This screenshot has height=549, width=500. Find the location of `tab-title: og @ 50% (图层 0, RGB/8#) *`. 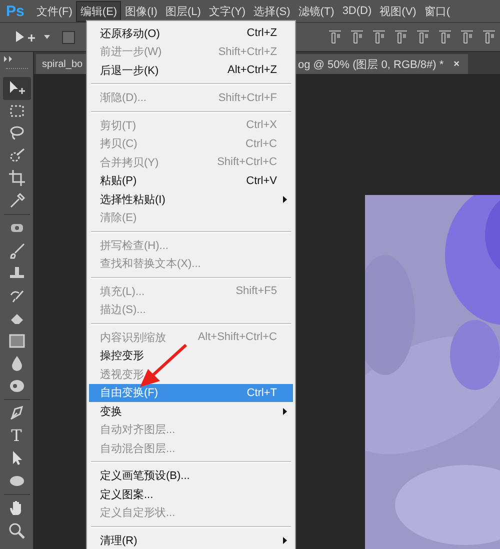

tab-title: og @ 50% (图层 0, RGB/8#) * is located at coordinates (371, 65).